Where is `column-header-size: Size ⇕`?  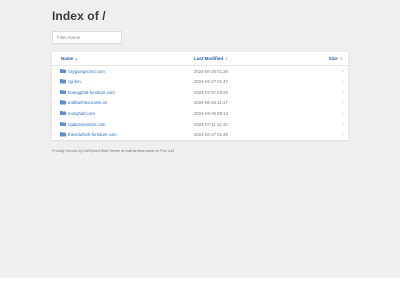
column-header-size: Size ⇕ is located at coordinates (336, 58).